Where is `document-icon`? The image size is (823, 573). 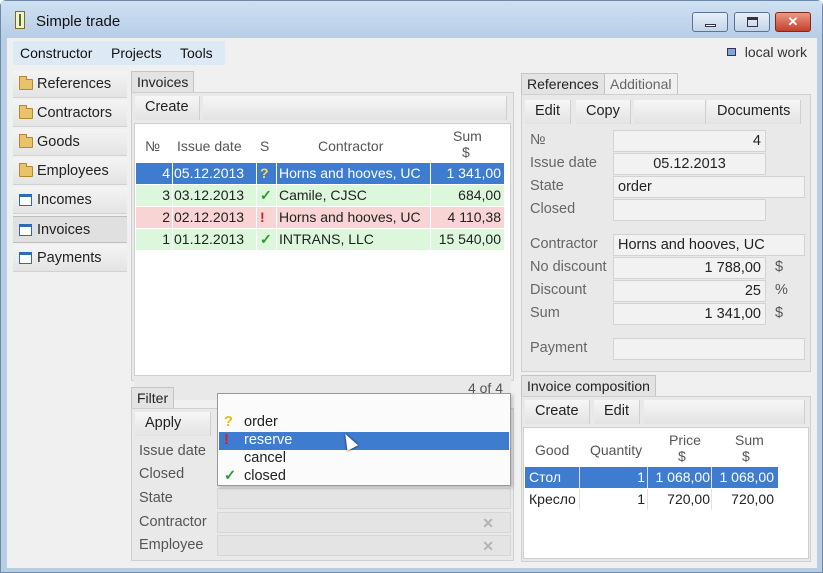
document-icon is located at coordinates (25, 230).